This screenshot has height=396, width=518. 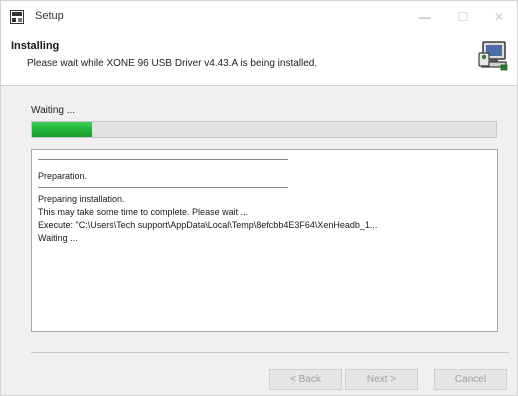 What do you see at coordinates (17, 17) in the screenshot?
I see `setup-app-icon` at bounding box center [17, 17].